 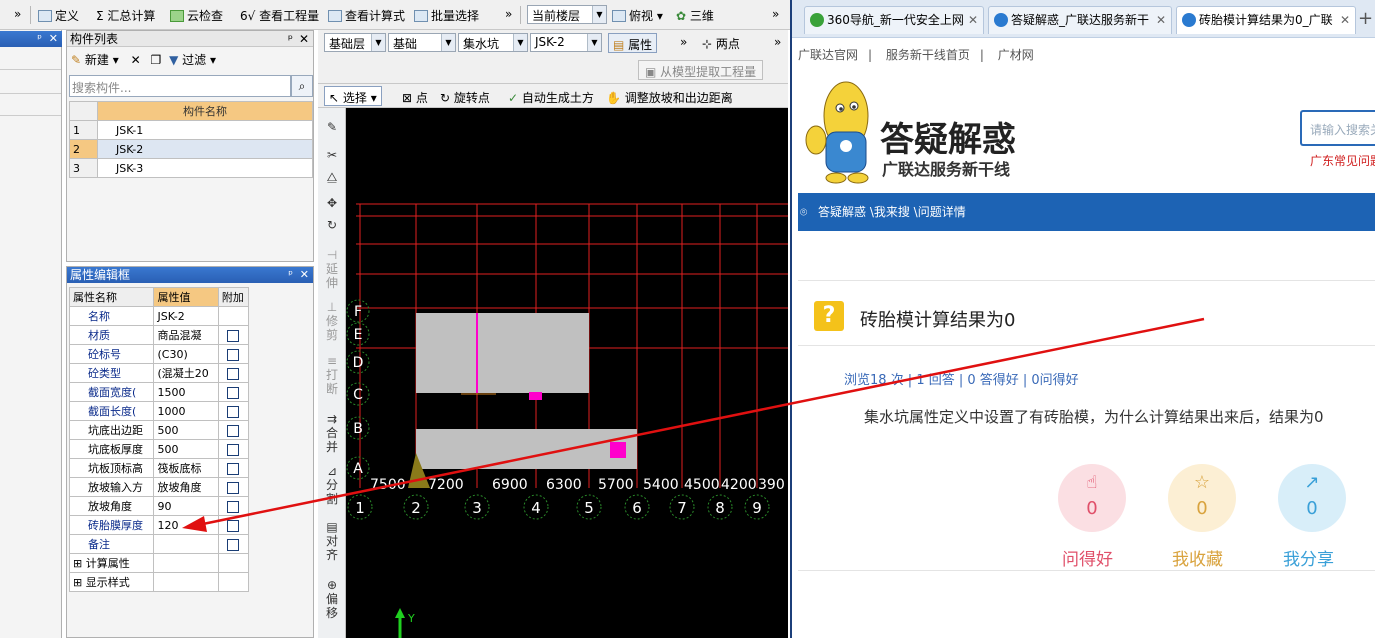 What do you see at coordinates (17, 14) in the screenshot?
I see `toolbar-overflow-icon: »` at bounding box center [17, 14].